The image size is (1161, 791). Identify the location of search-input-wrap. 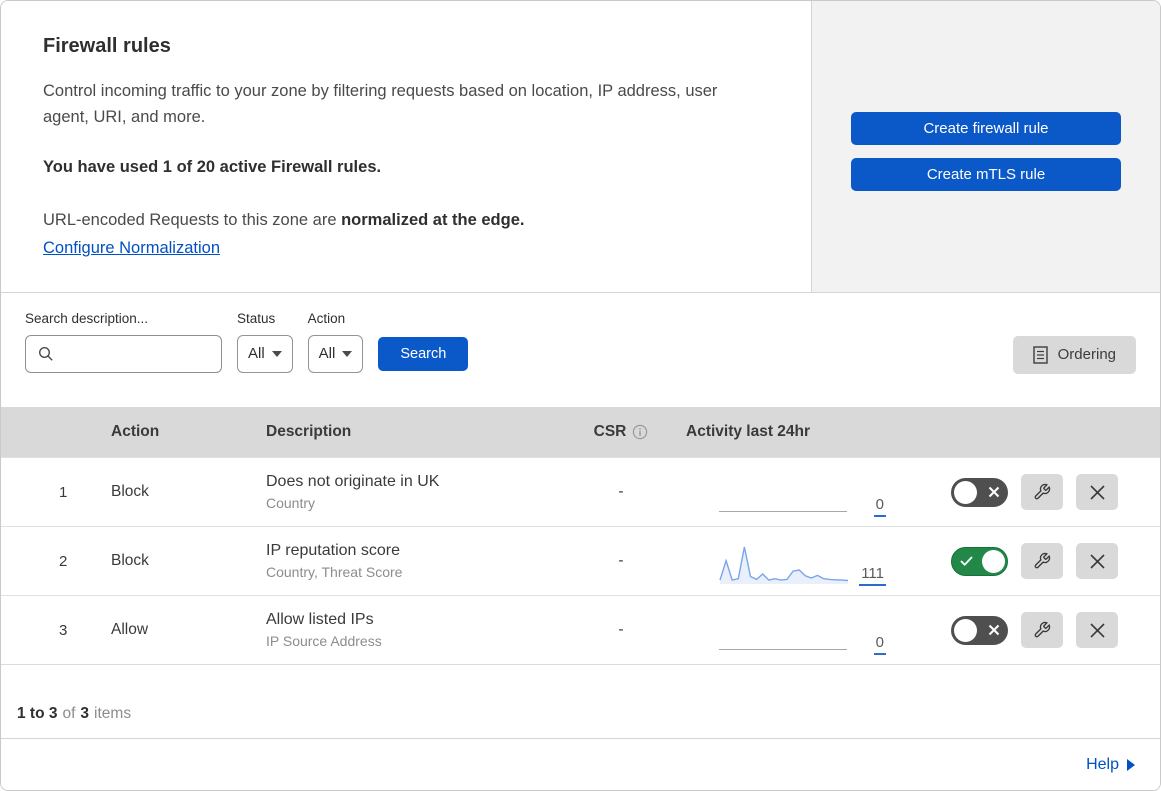
(123, 353).